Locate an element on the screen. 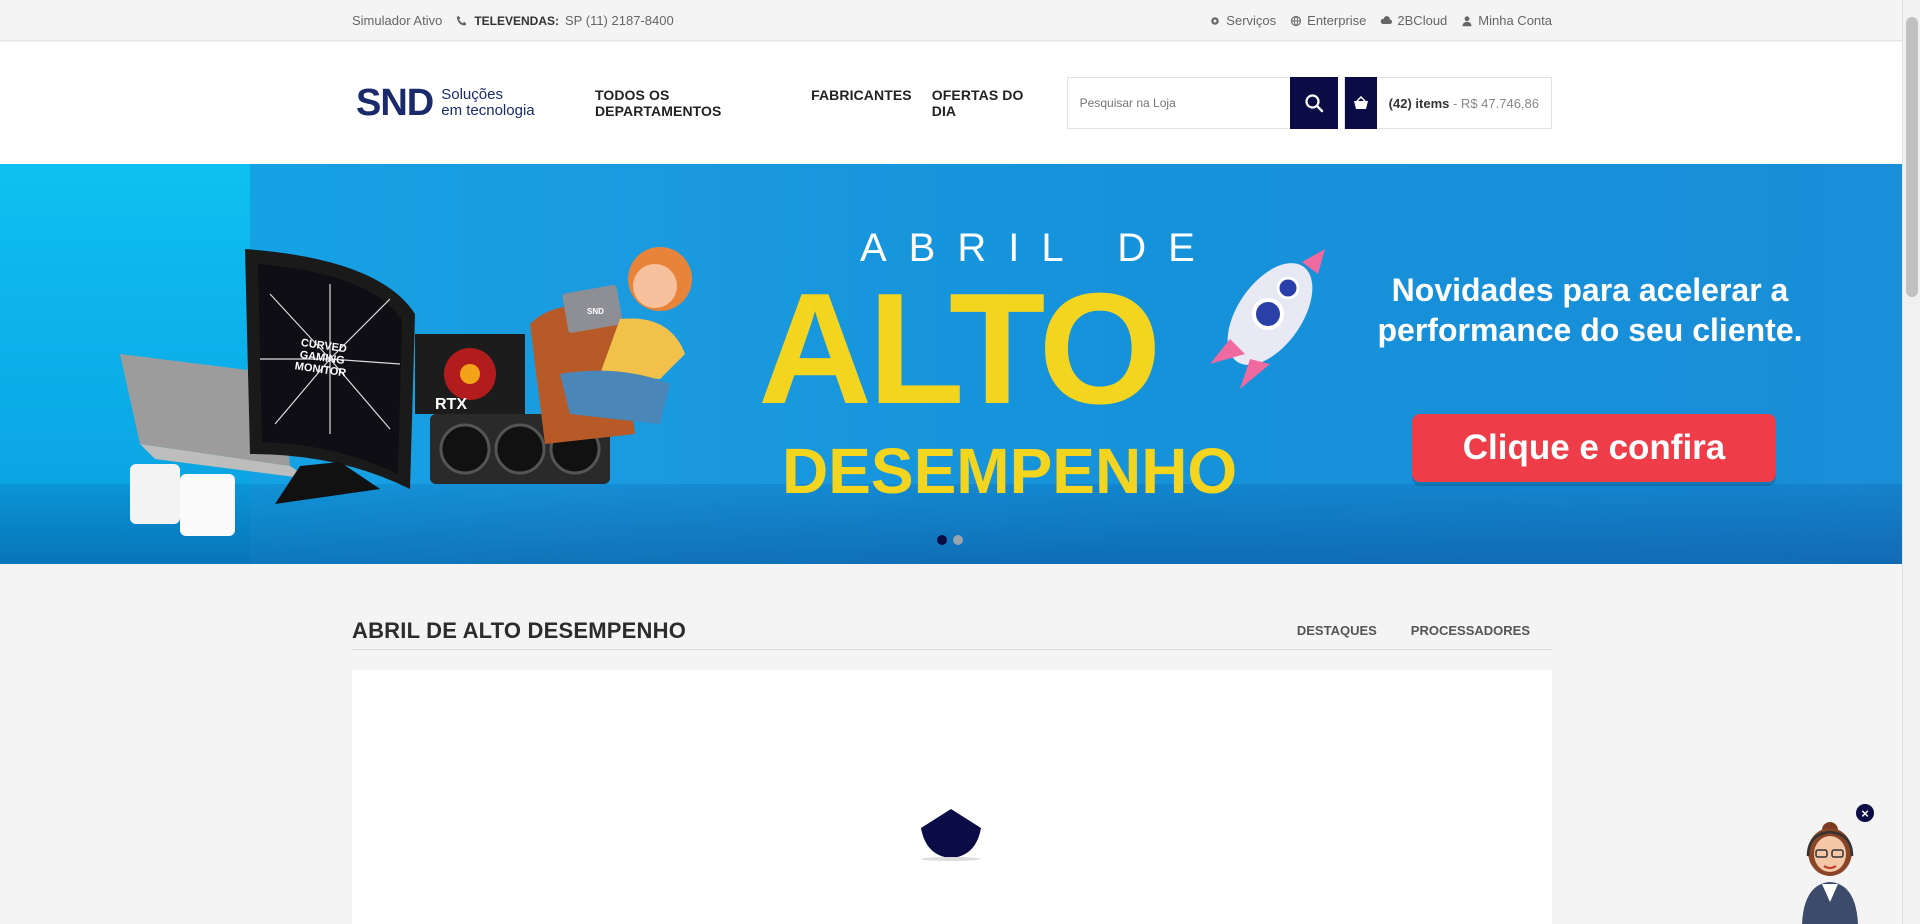 The height and width of the screenshot is (924, 1920). cart-summary: (42) items - R$ 47.746,86 is located at coordinates (1464, 103).